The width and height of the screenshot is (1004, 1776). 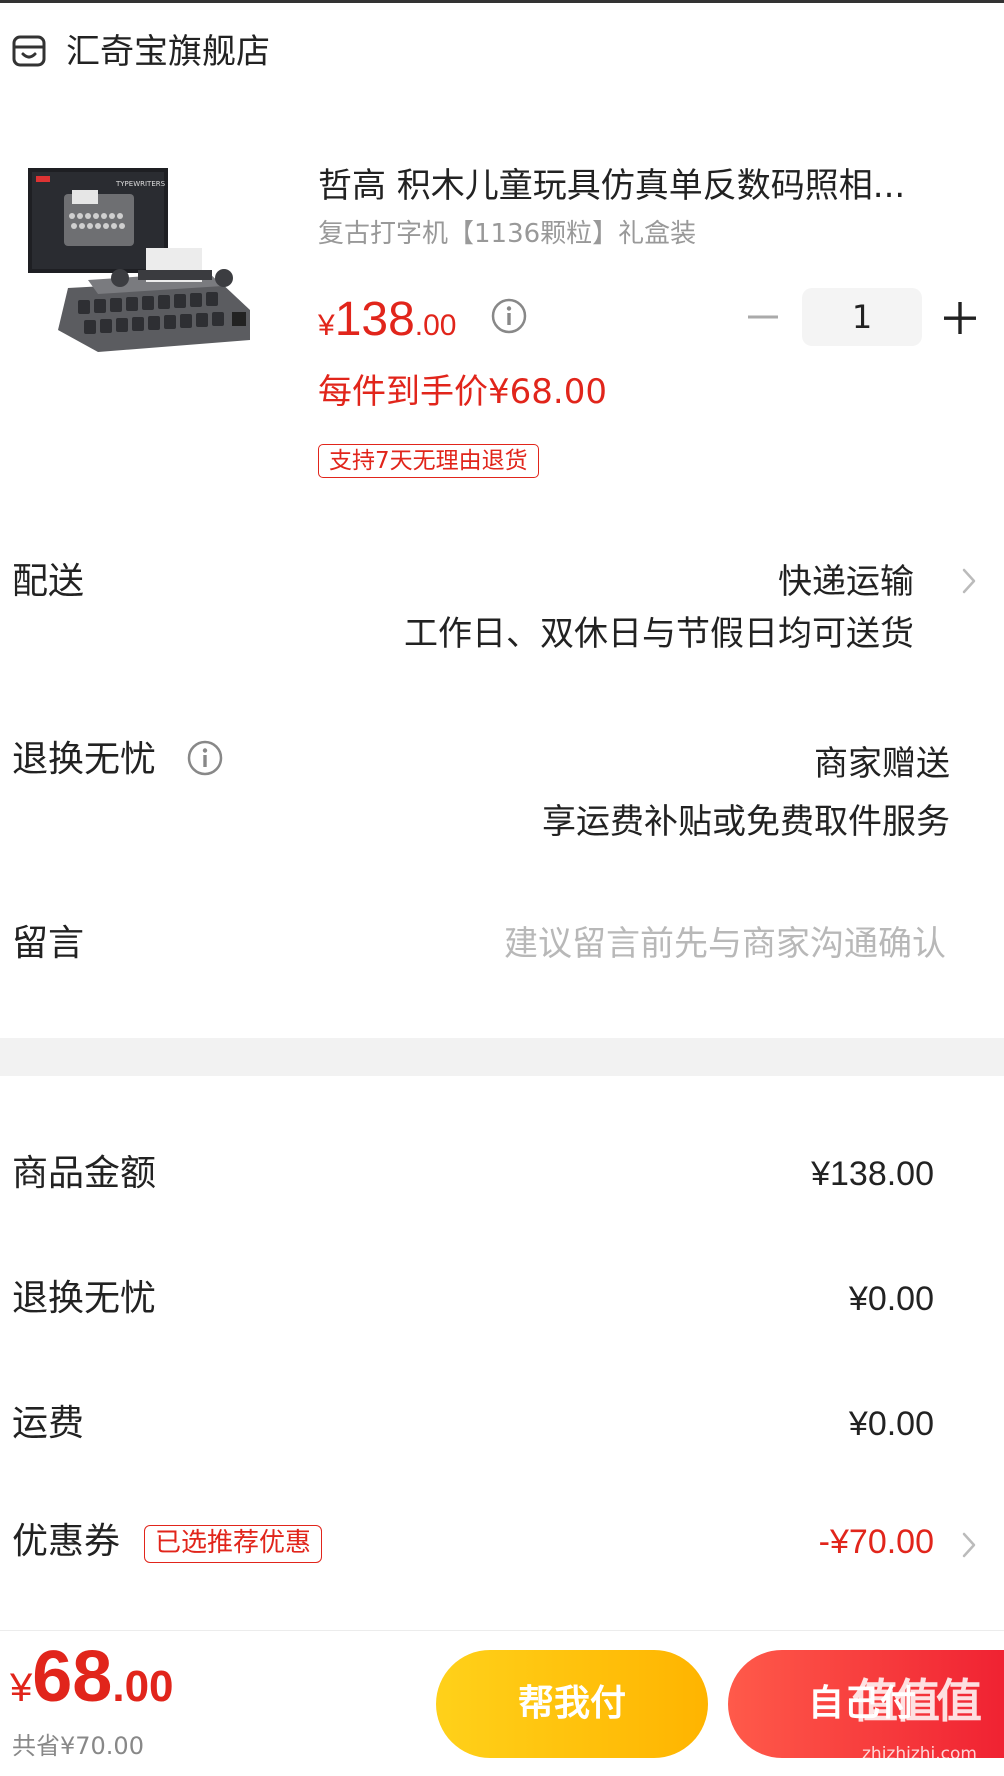 What do you see at coordinates (502, 1630) in the screenshot?
I see `bottom-bar-border` at bounding box center [502, 1630].